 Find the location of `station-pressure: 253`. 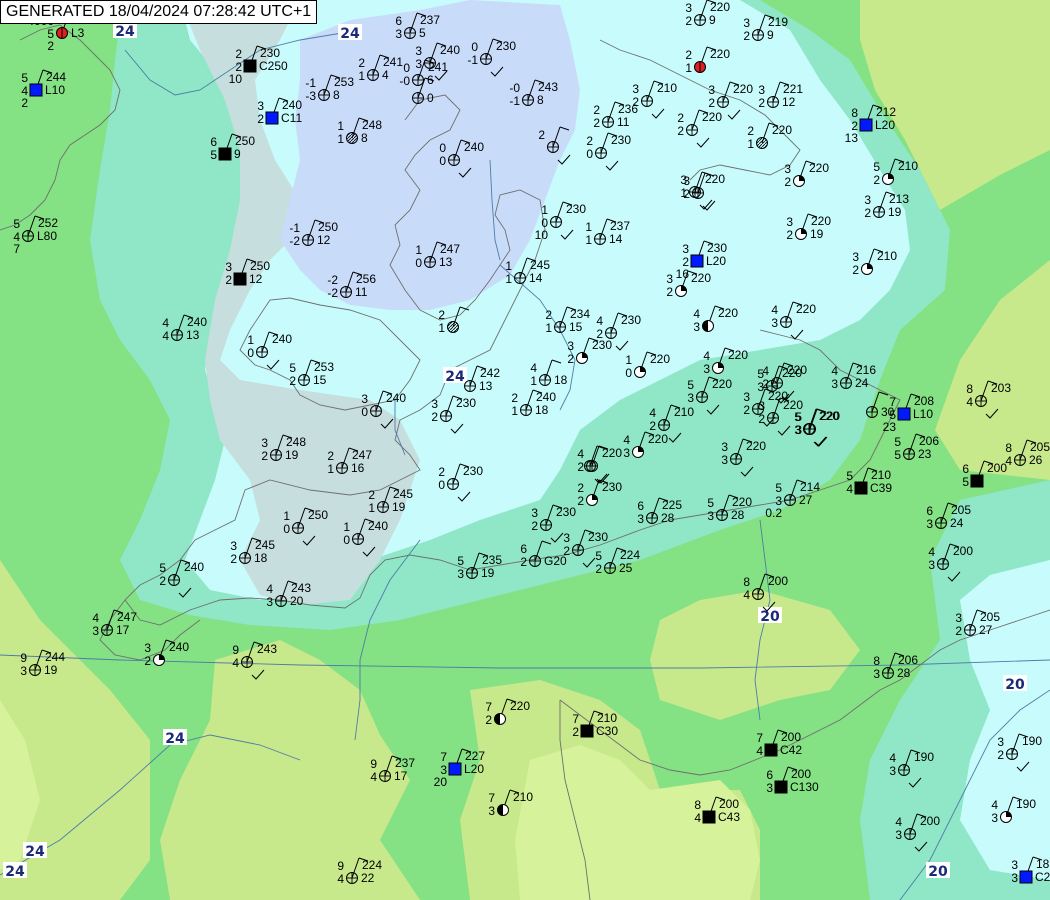

station-pressure: 253 is located at coordinates (324, 367).